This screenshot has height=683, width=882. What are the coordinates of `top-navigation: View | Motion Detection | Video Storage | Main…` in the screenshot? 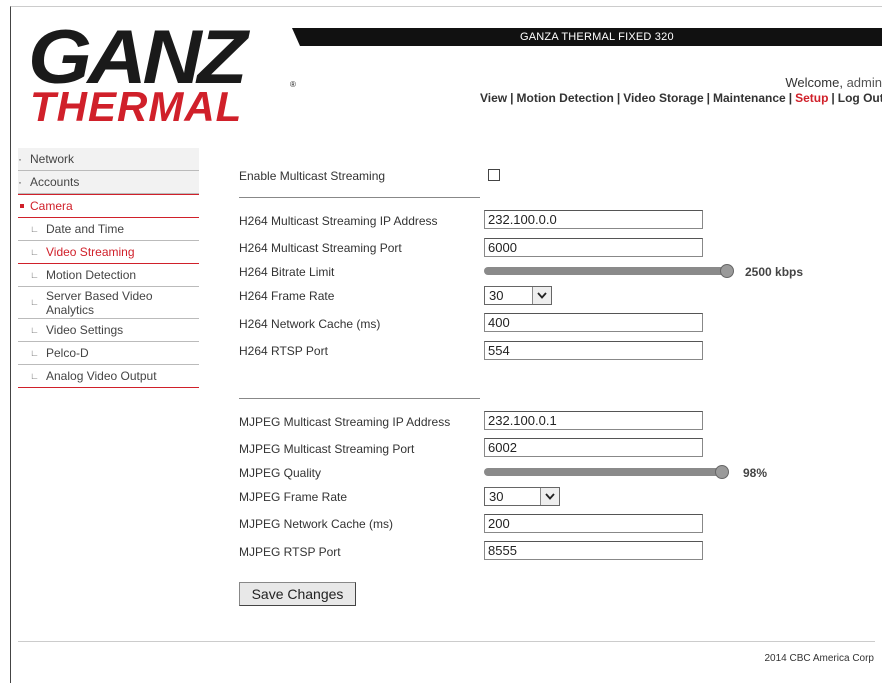 It's located at (681, 98).